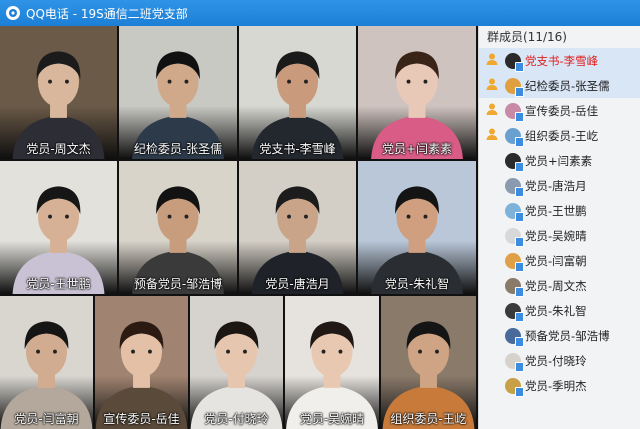 The width and height of the screenshot is (640, 429). What do you see at coordinates (297, 227) in the screenshot?
I see `video-tile: 党员-唐浩月` at bounding box center [297, 227].